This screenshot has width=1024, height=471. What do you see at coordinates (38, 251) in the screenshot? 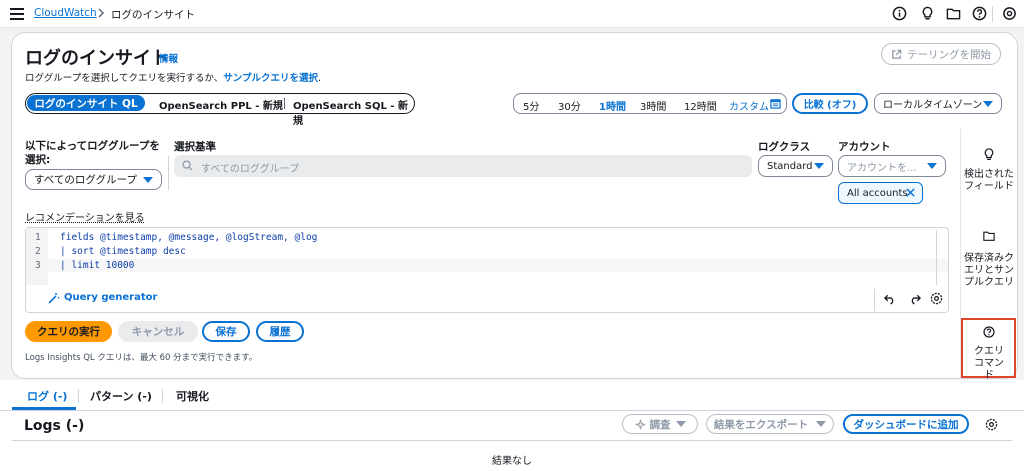
I see `line-number-2: 2` at bounding box center [38, 251].